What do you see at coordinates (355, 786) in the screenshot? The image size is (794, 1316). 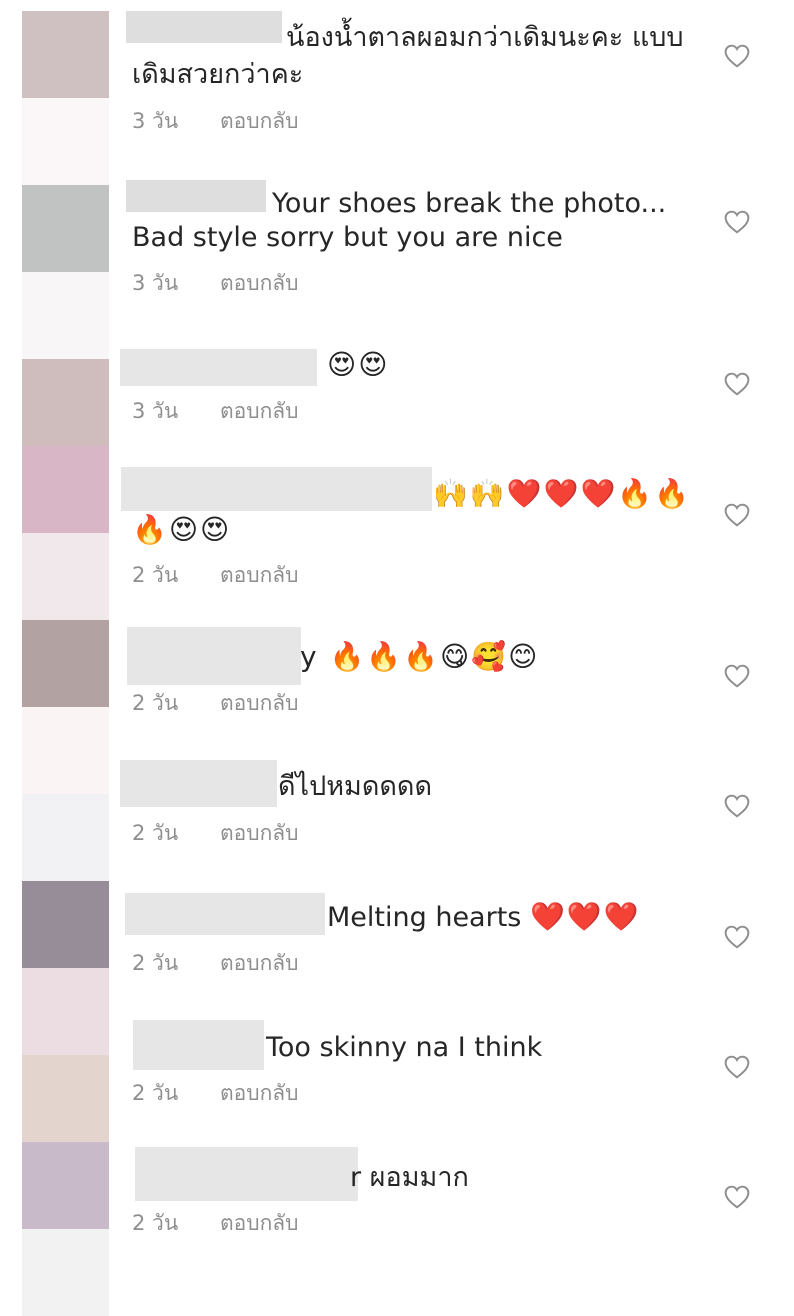 I see `comment-text: ดีไปหมดดดด` at bounding box center [355, 786].